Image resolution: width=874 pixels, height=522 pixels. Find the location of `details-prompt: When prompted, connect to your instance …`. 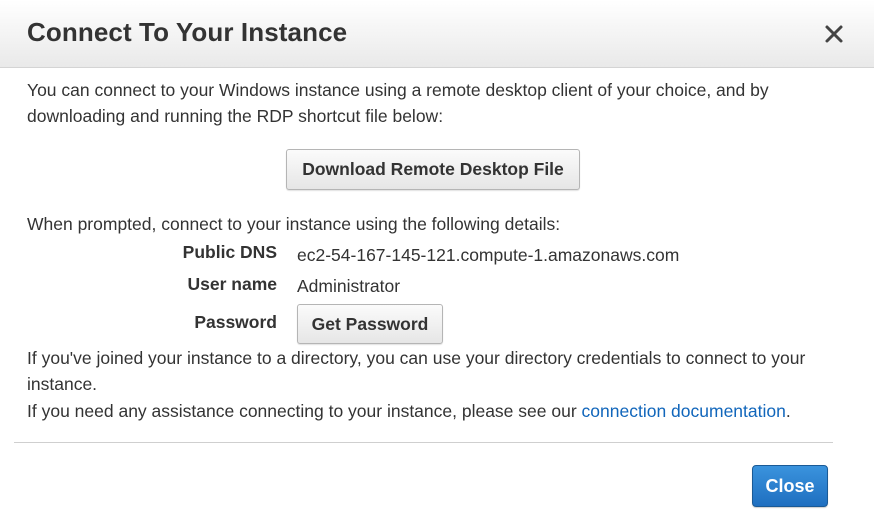

details-prompt: When prompted, connect to your instance … is located at coordinates (294, 224).